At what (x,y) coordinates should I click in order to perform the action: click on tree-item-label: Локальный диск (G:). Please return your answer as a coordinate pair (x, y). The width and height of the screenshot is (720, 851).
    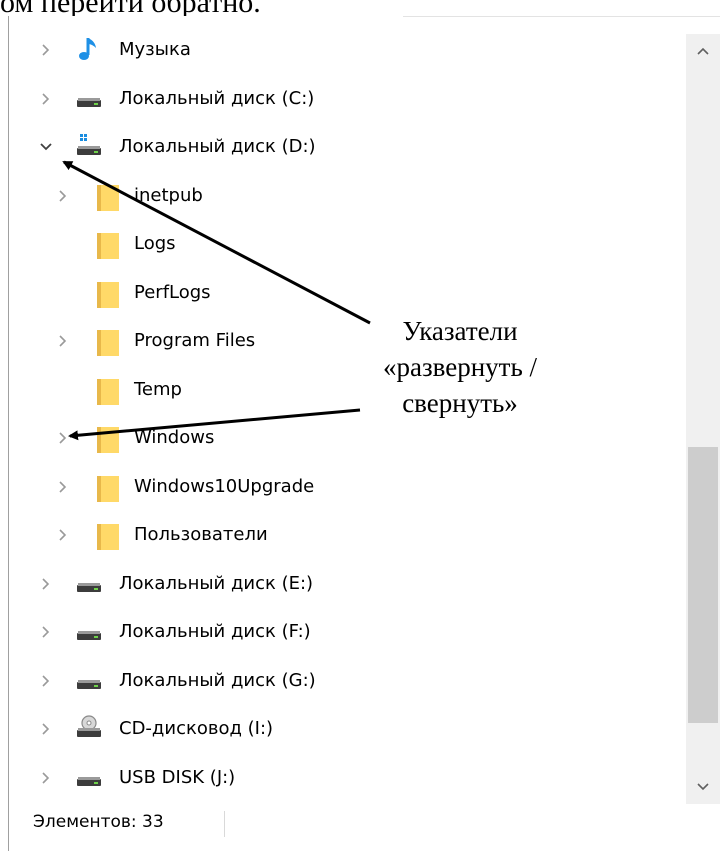
    Looking at the image, I should click on (217, 680).